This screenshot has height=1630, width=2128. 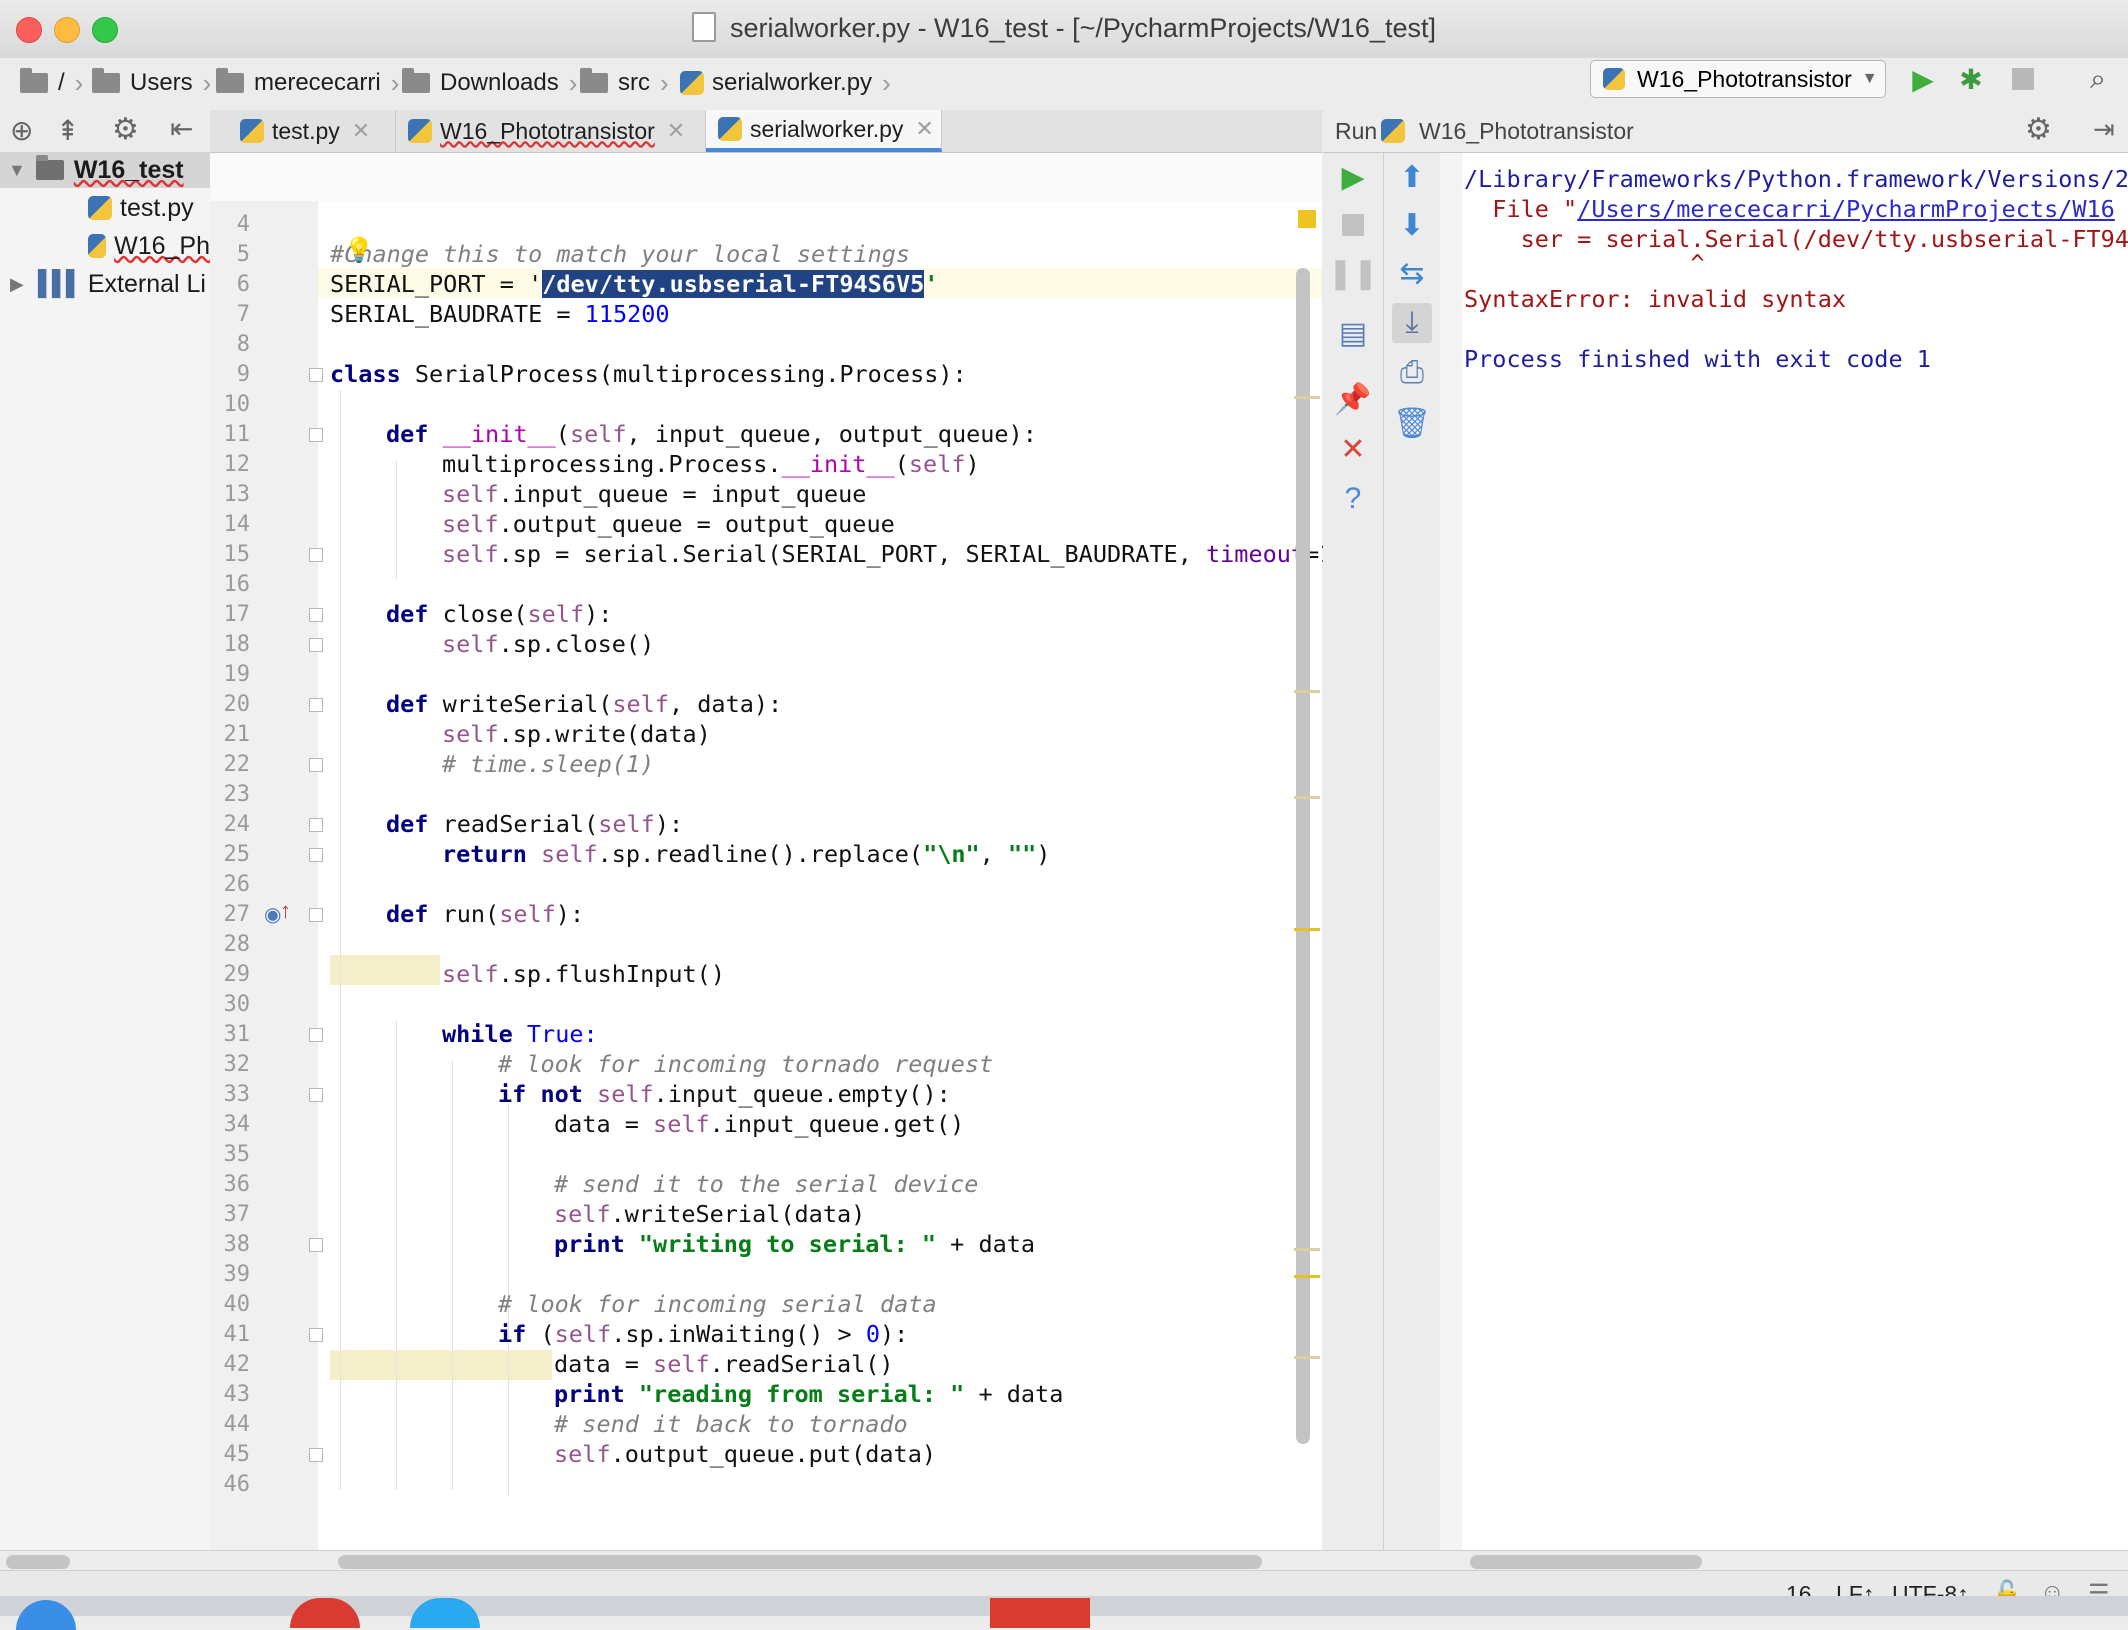 I want to click on pause-icon: ❚❚, so click(x=1353, y=273).